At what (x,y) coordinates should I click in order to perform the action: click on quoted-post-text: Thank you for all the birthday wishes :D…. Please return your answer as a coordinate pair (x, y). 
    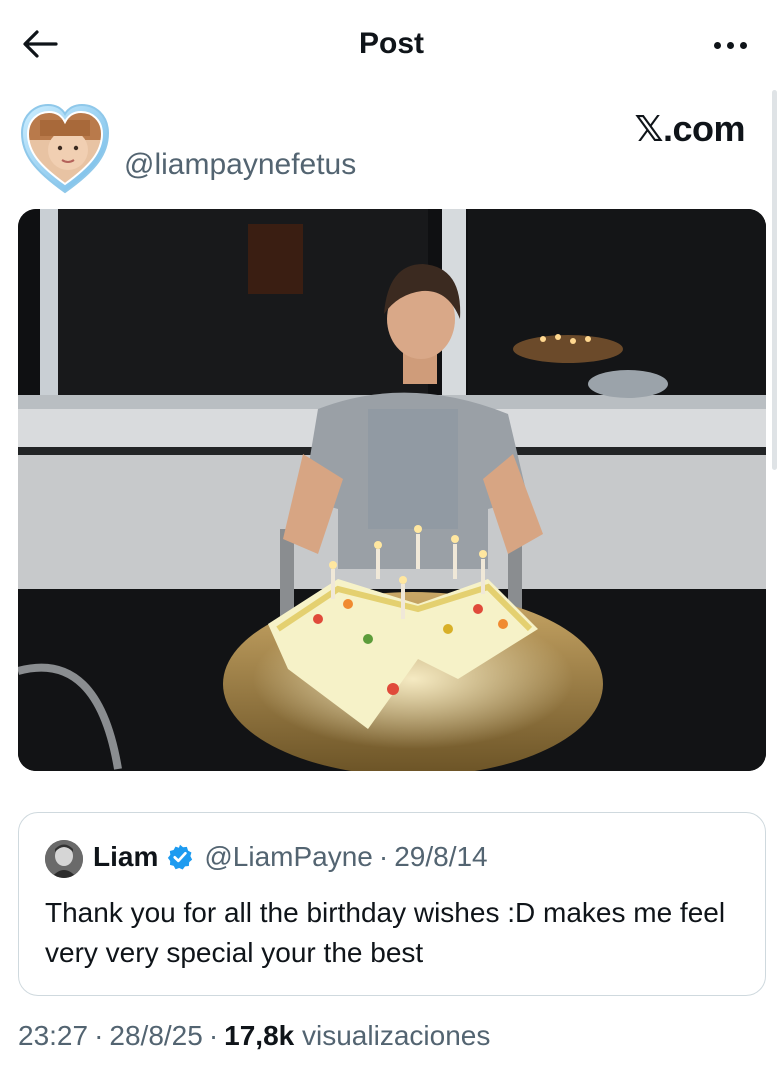
    Looking at the image, I should click on (385, 932).